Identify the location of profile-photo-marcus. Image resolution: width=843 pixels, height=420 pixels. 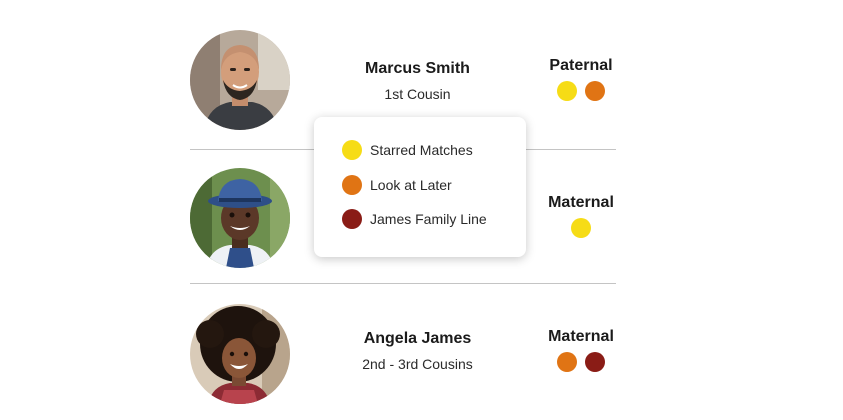
(240, 80).